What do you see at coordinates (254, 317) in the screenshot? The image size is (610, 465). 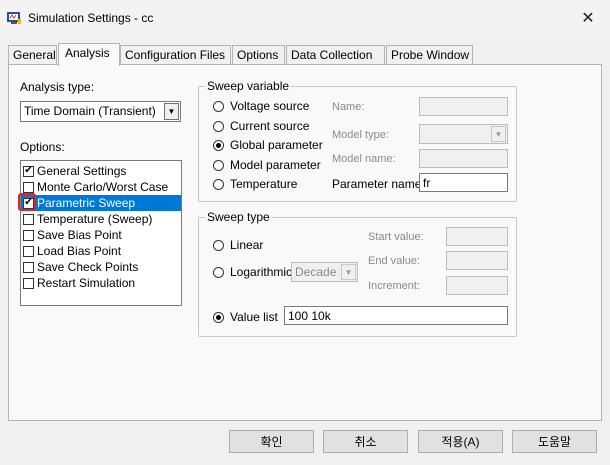 I see `radio-label: Value list` at bounding box center [254, 317].